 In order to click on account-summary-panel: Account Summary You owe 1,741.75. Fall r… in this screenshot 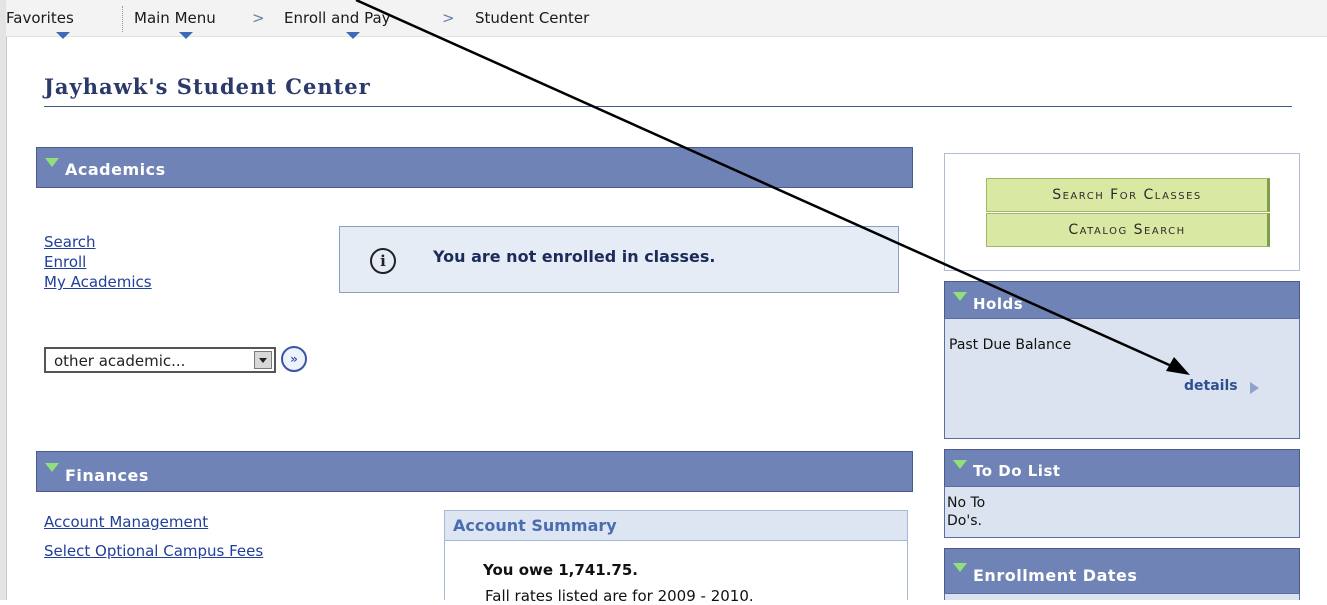, I will do `click(676, 557)`.